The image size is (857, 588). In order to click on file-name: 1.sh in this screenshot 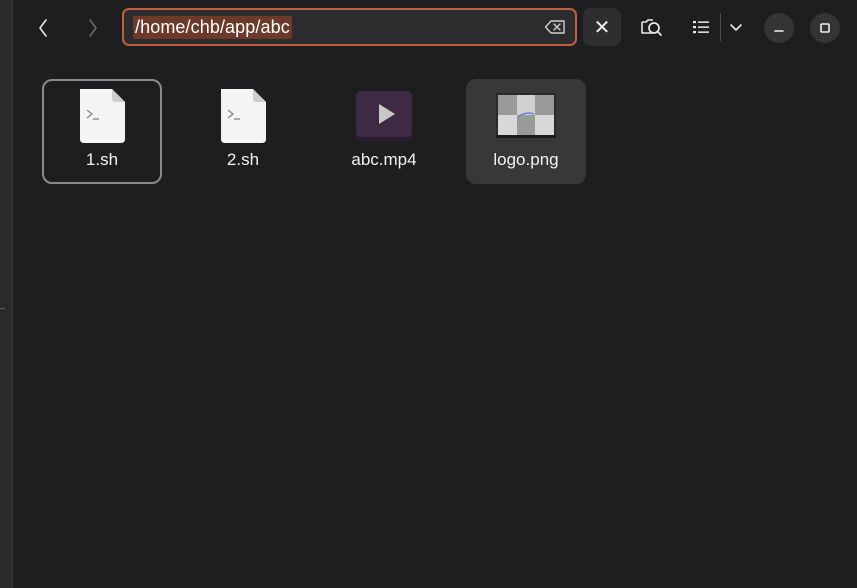, I will do `click(102, 159)`.